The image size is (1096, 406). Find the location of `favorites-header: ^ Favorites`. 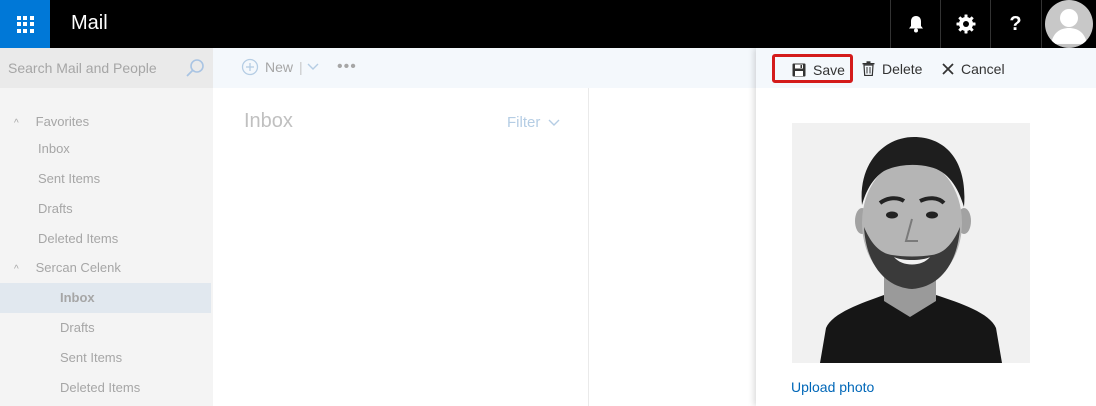

favorites-header: ^ Favorites is located at coordinates (51, 122).